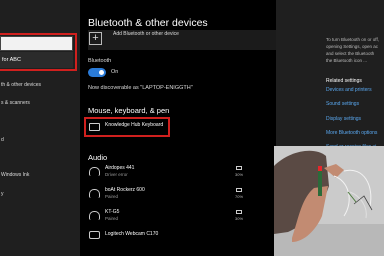 The height and width of the screenshot is (256, 384). Describe the element at coordinates (148, 23) in the screenshot. I see `page-title: Bluetooth & other devices` at that location.